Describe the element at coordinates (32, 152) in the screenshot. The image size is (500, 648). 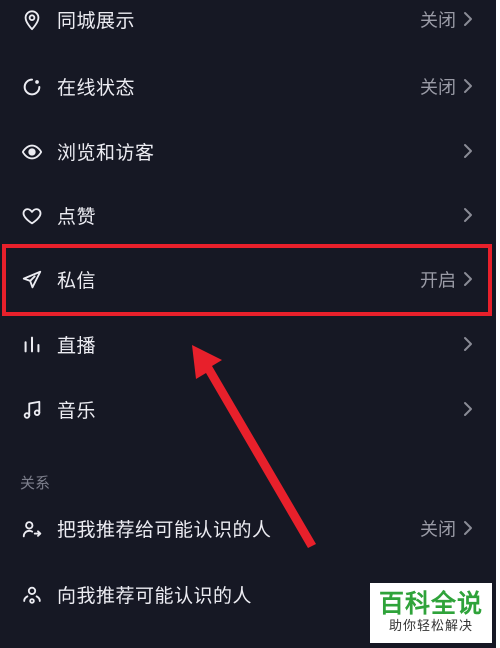
I see `eye-icon` at that location.